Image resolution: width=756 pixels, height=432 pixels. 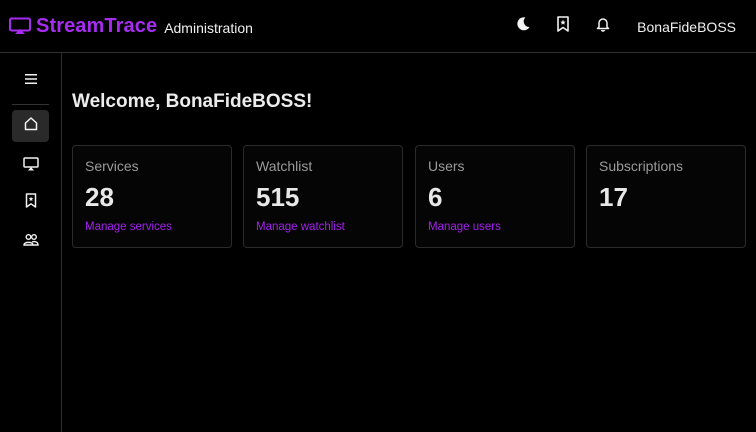 What do you see at coordinates (97, 25) in the screenshot?
I see `brand-name: StreamTrace` at bounding box center [97, 25].